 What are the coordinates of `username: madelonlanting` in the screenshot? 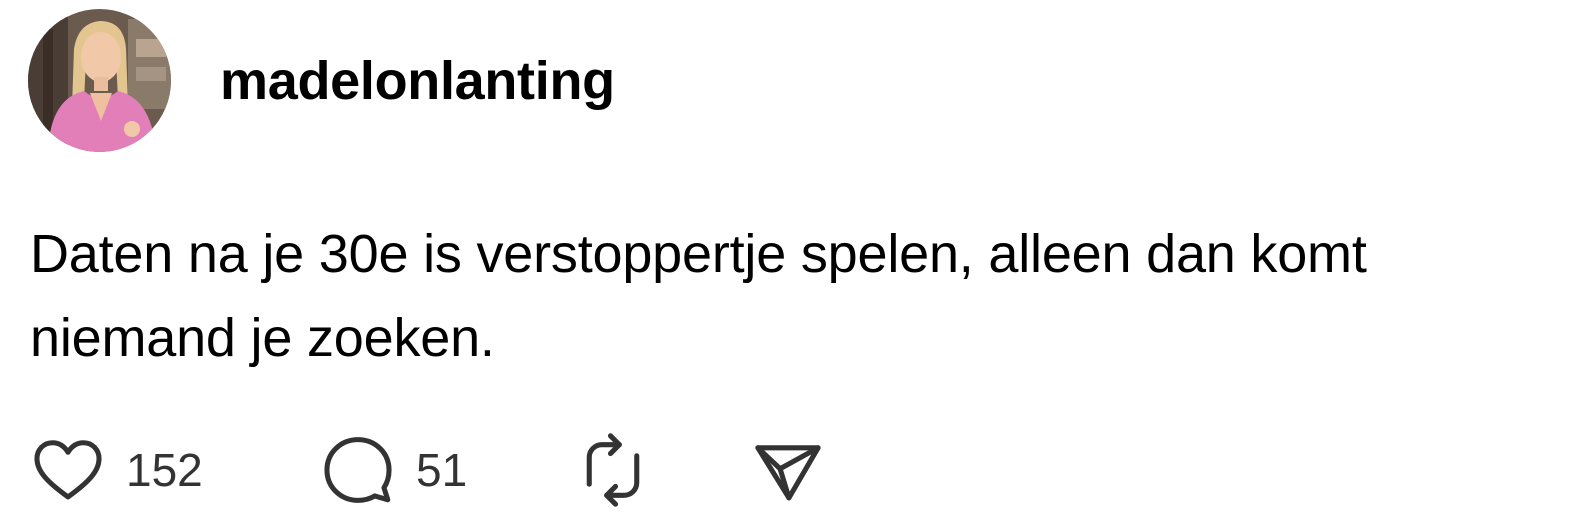 It's located at (417, 81).